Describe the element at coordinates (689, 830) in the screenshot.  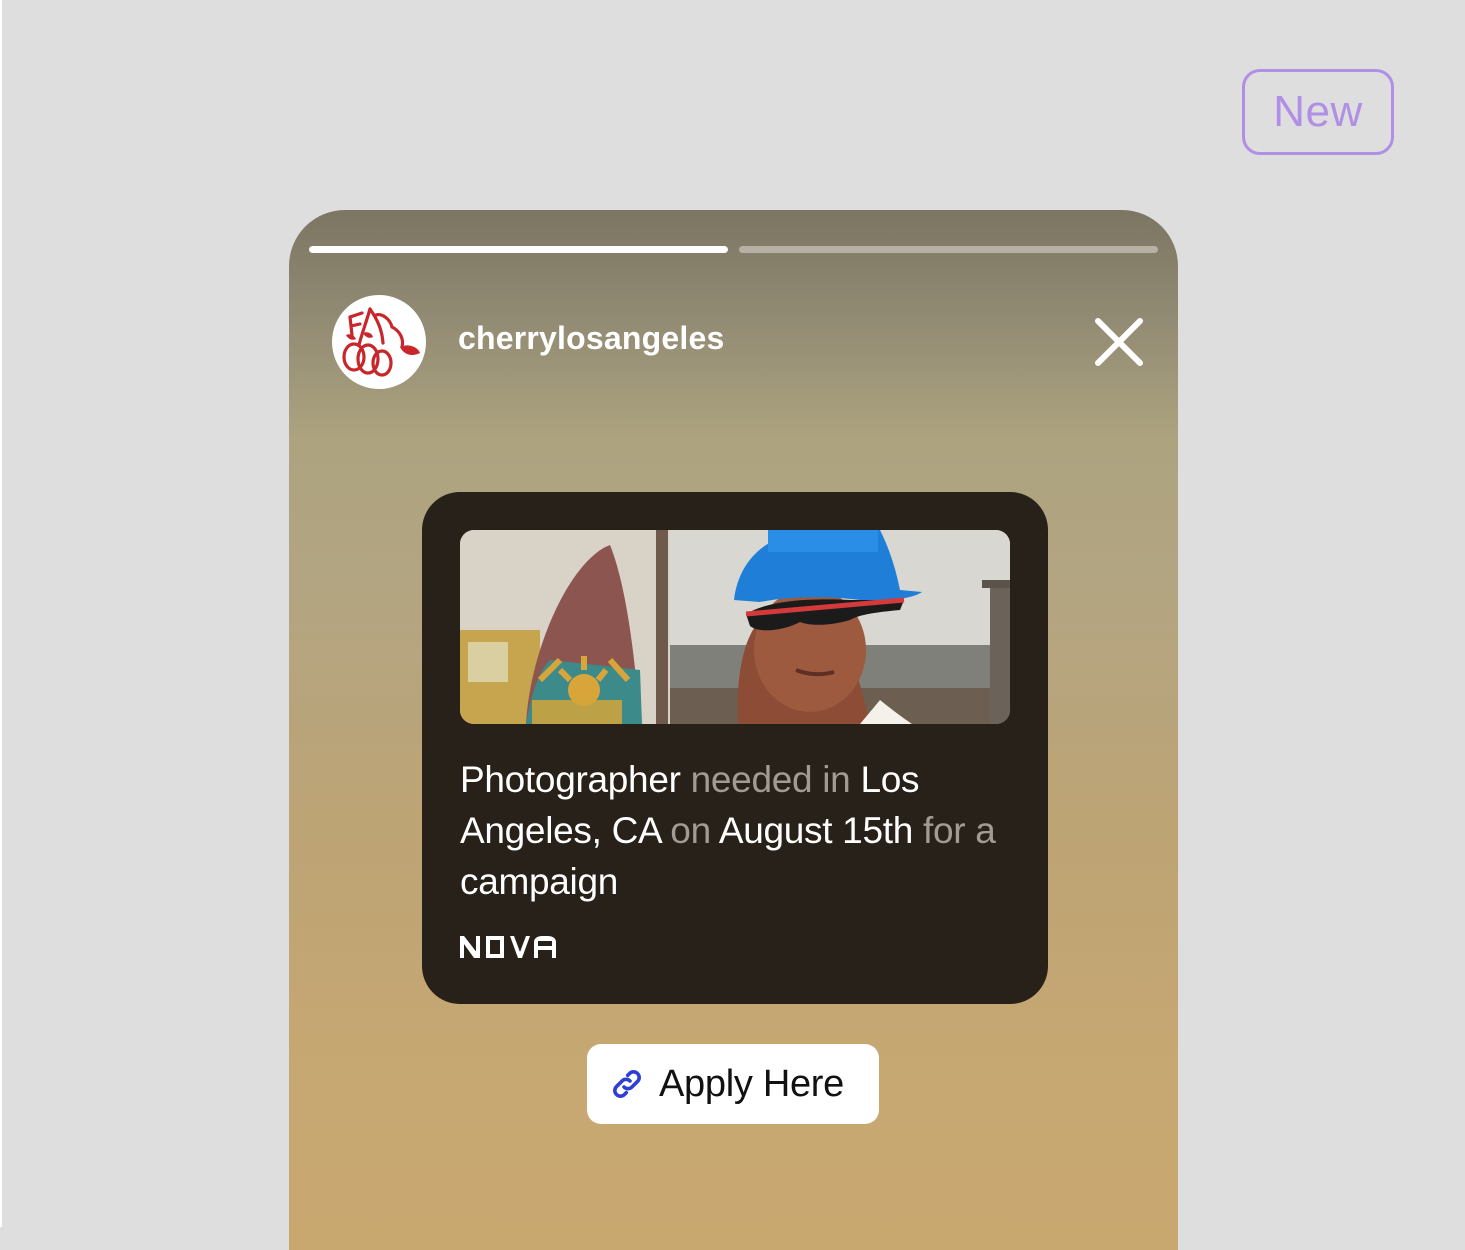
I see `headline-part: on` at that location.